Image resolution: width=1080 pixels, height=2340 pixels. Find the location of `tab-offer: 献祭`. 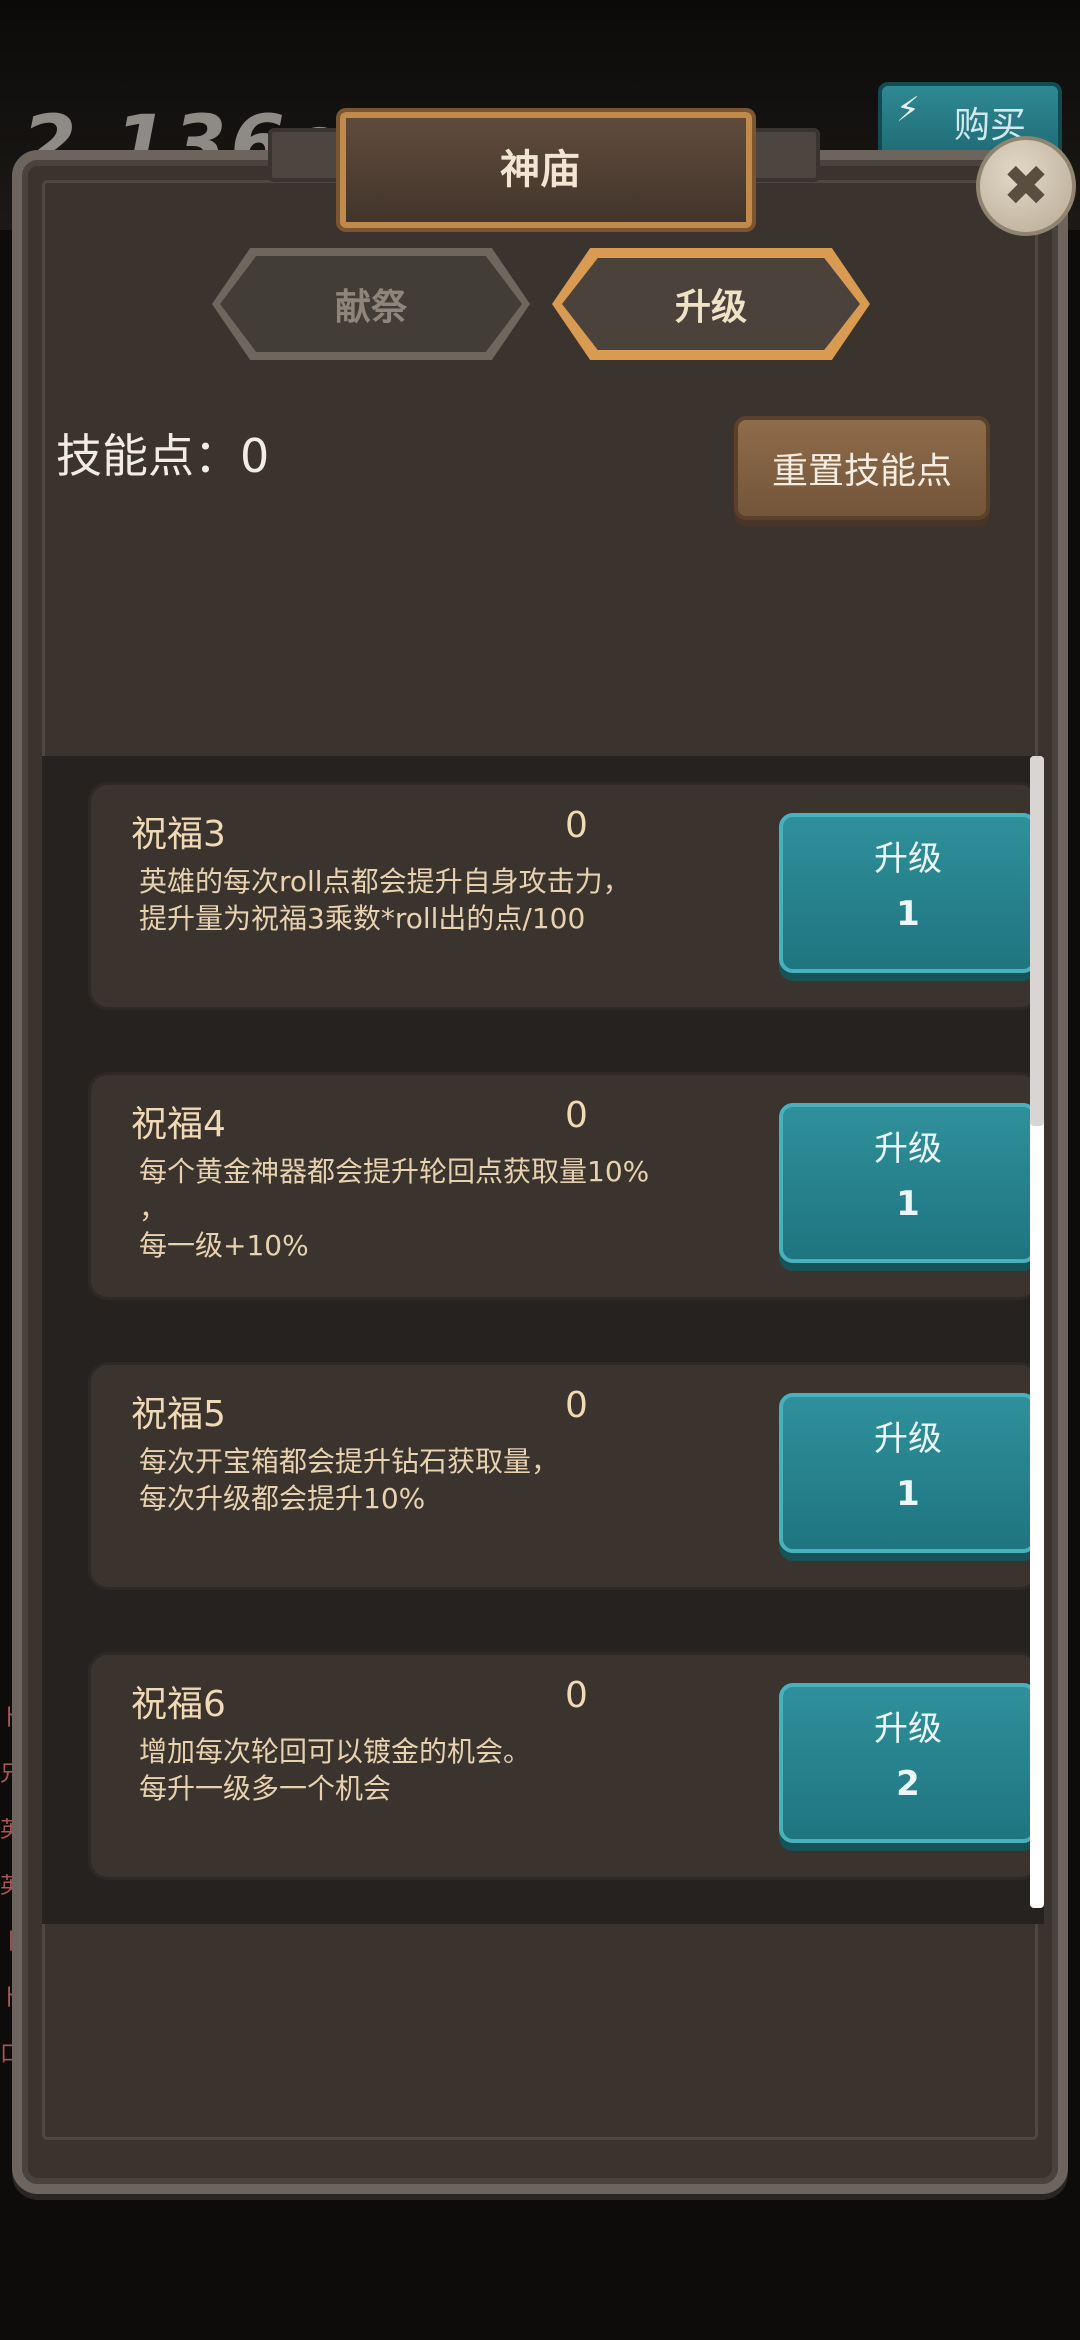

tab-offer: 献祭 is located at coordinates (371, 304).